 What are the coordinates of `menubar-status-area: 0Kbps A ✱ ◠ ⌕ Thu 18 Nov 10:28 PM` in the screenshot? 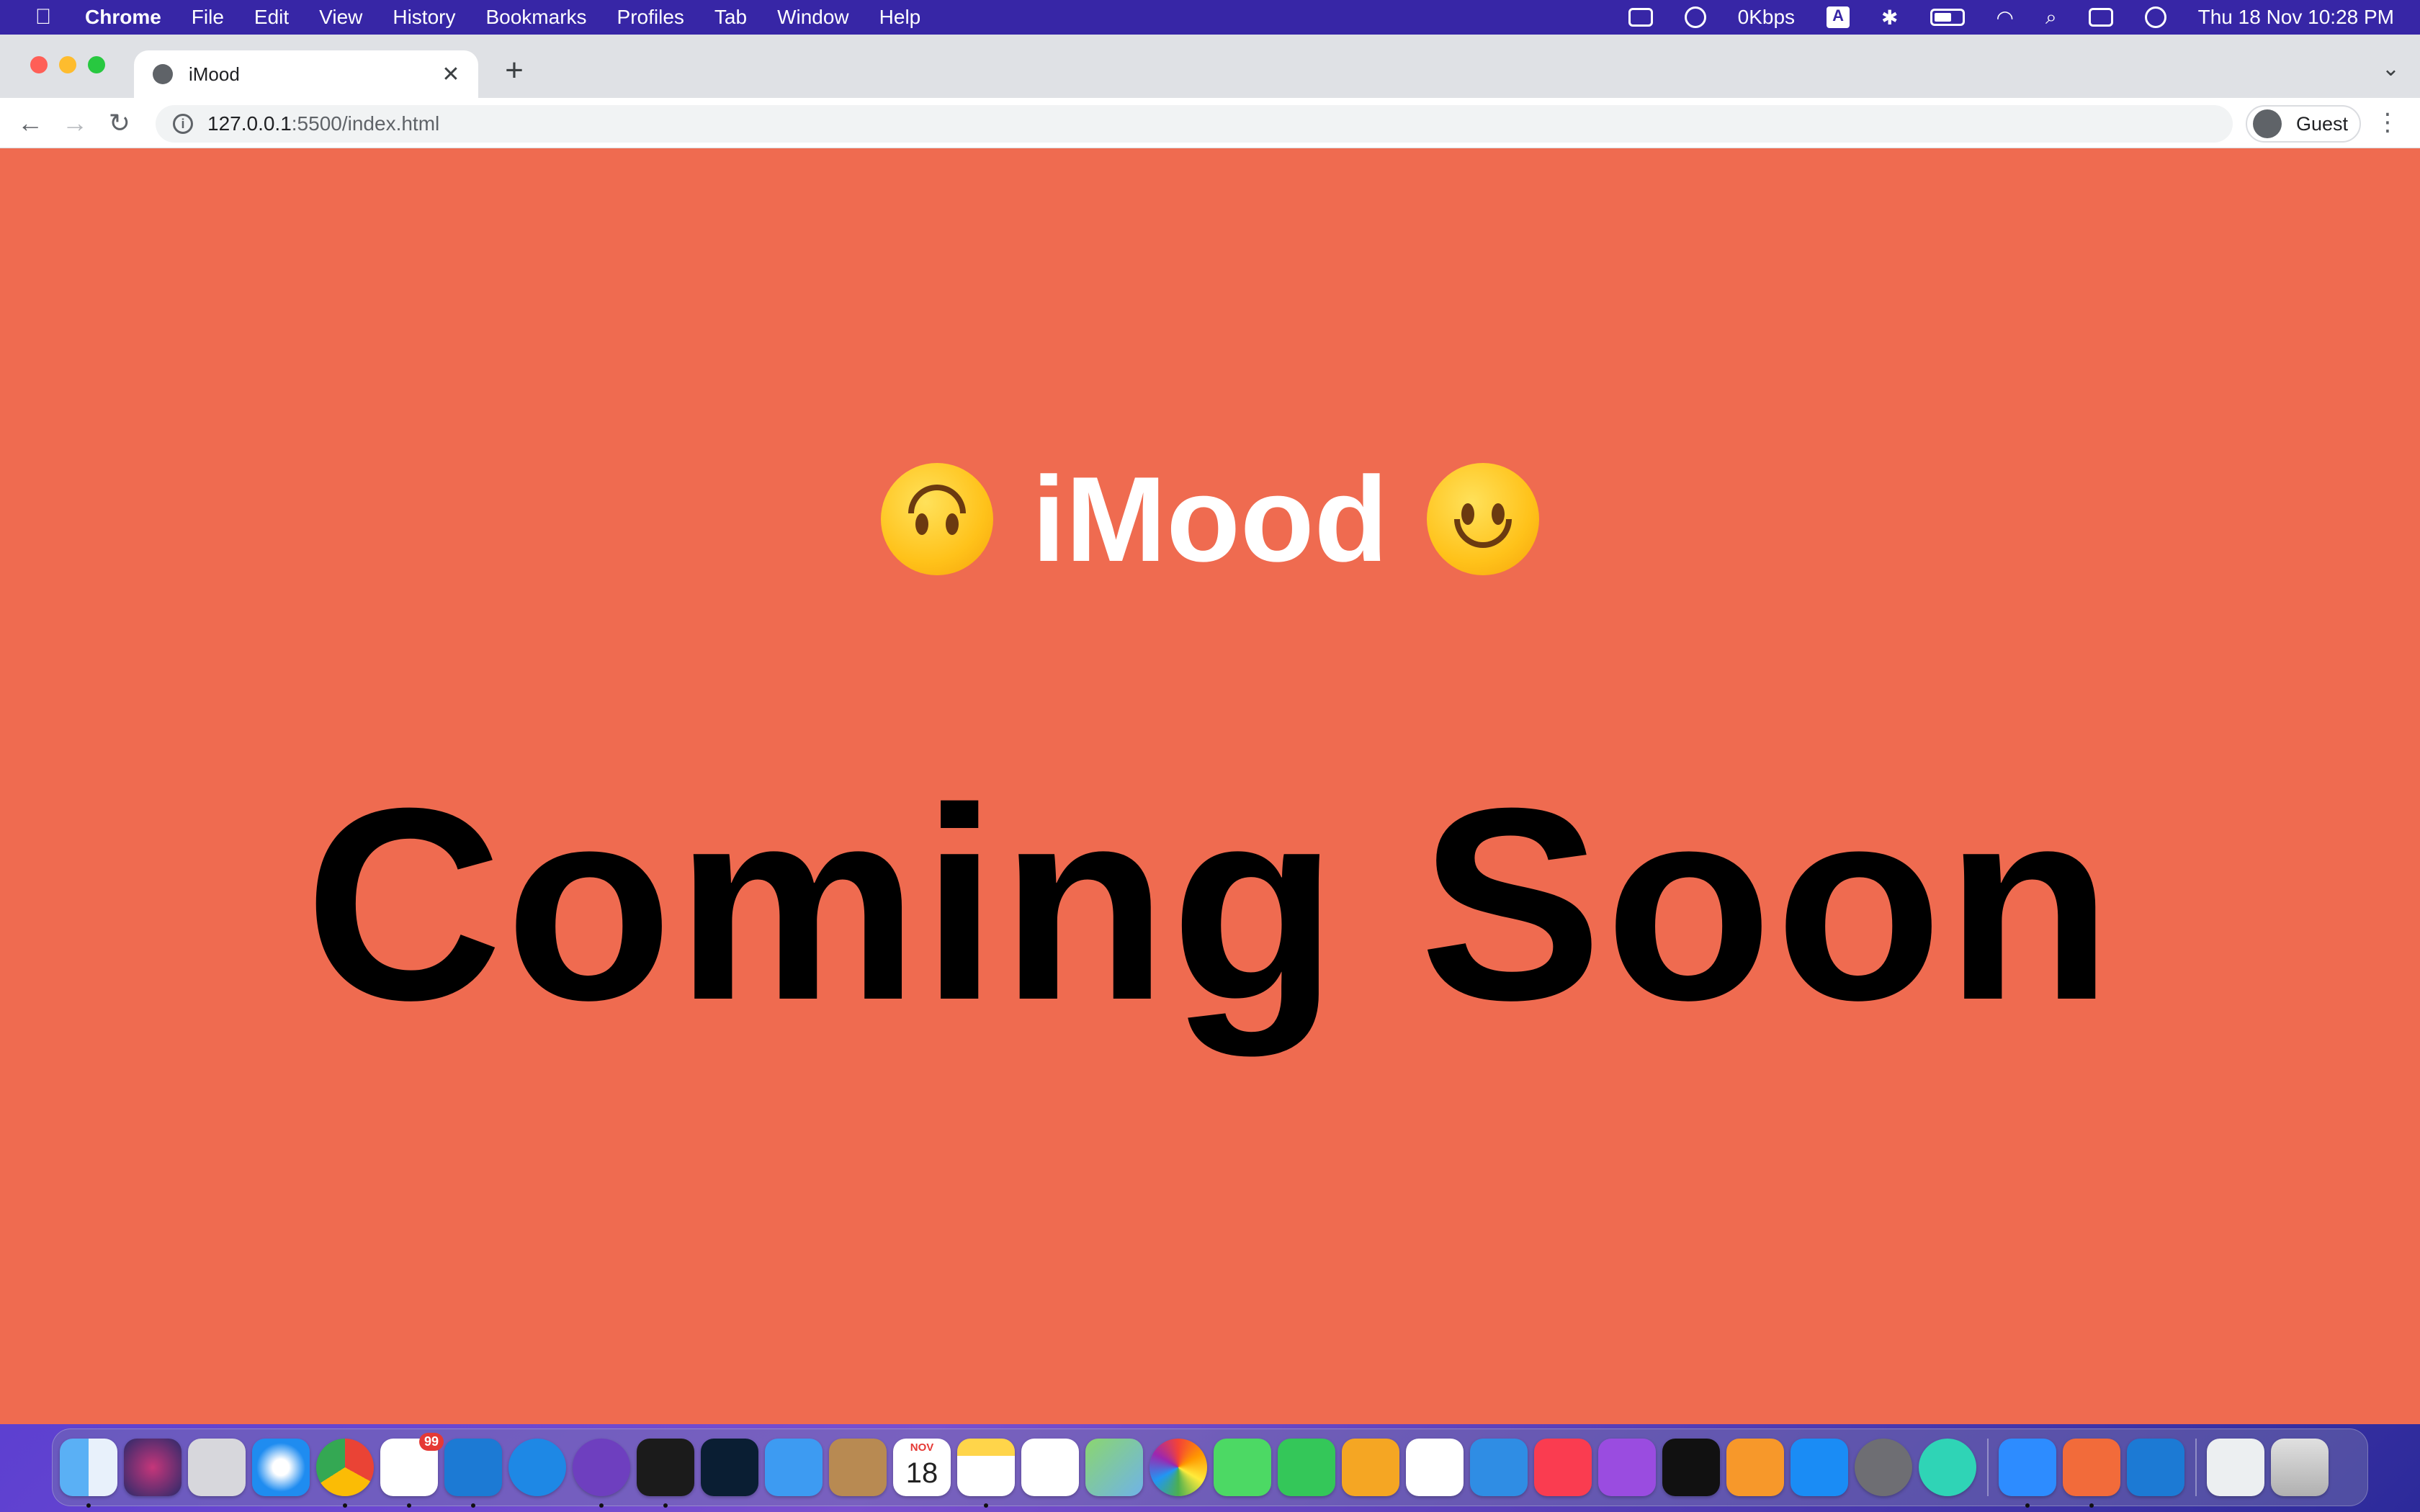 It's located at (1995, 18).